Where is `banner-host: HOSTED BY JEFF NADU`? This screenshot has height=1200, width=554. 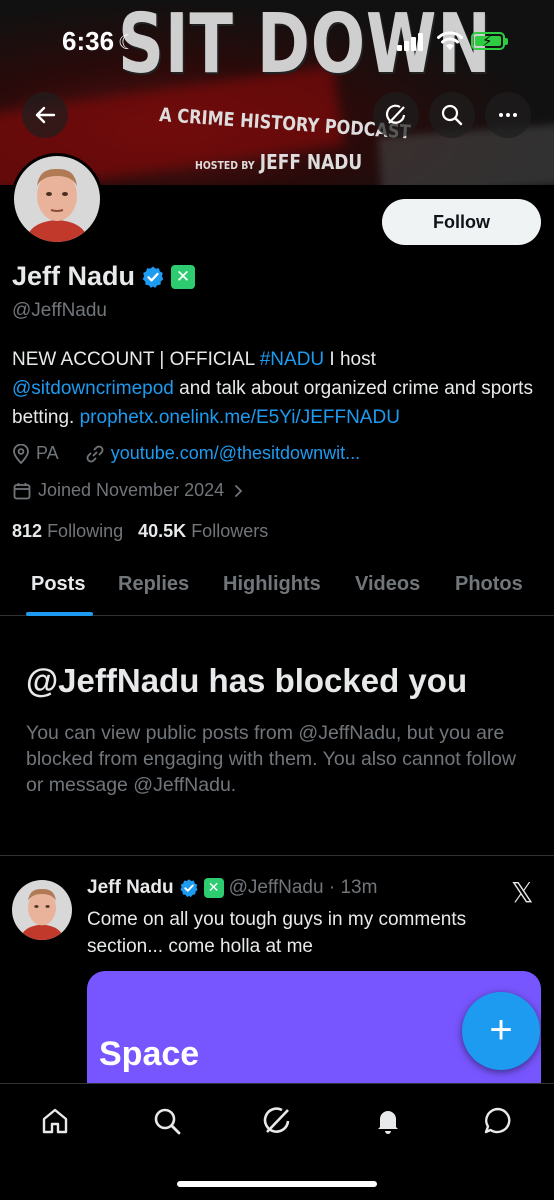
banner-host: HOSTED BY JEFF NADU is located at coordinates (278, 162).